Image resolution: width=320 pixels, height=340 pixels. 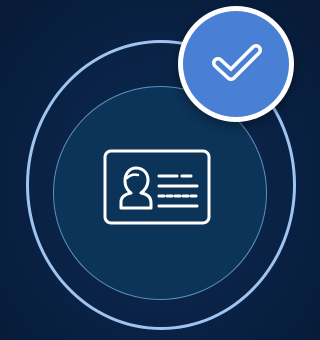 I want to click on checkmark-icon, so click(x=237, y=62).